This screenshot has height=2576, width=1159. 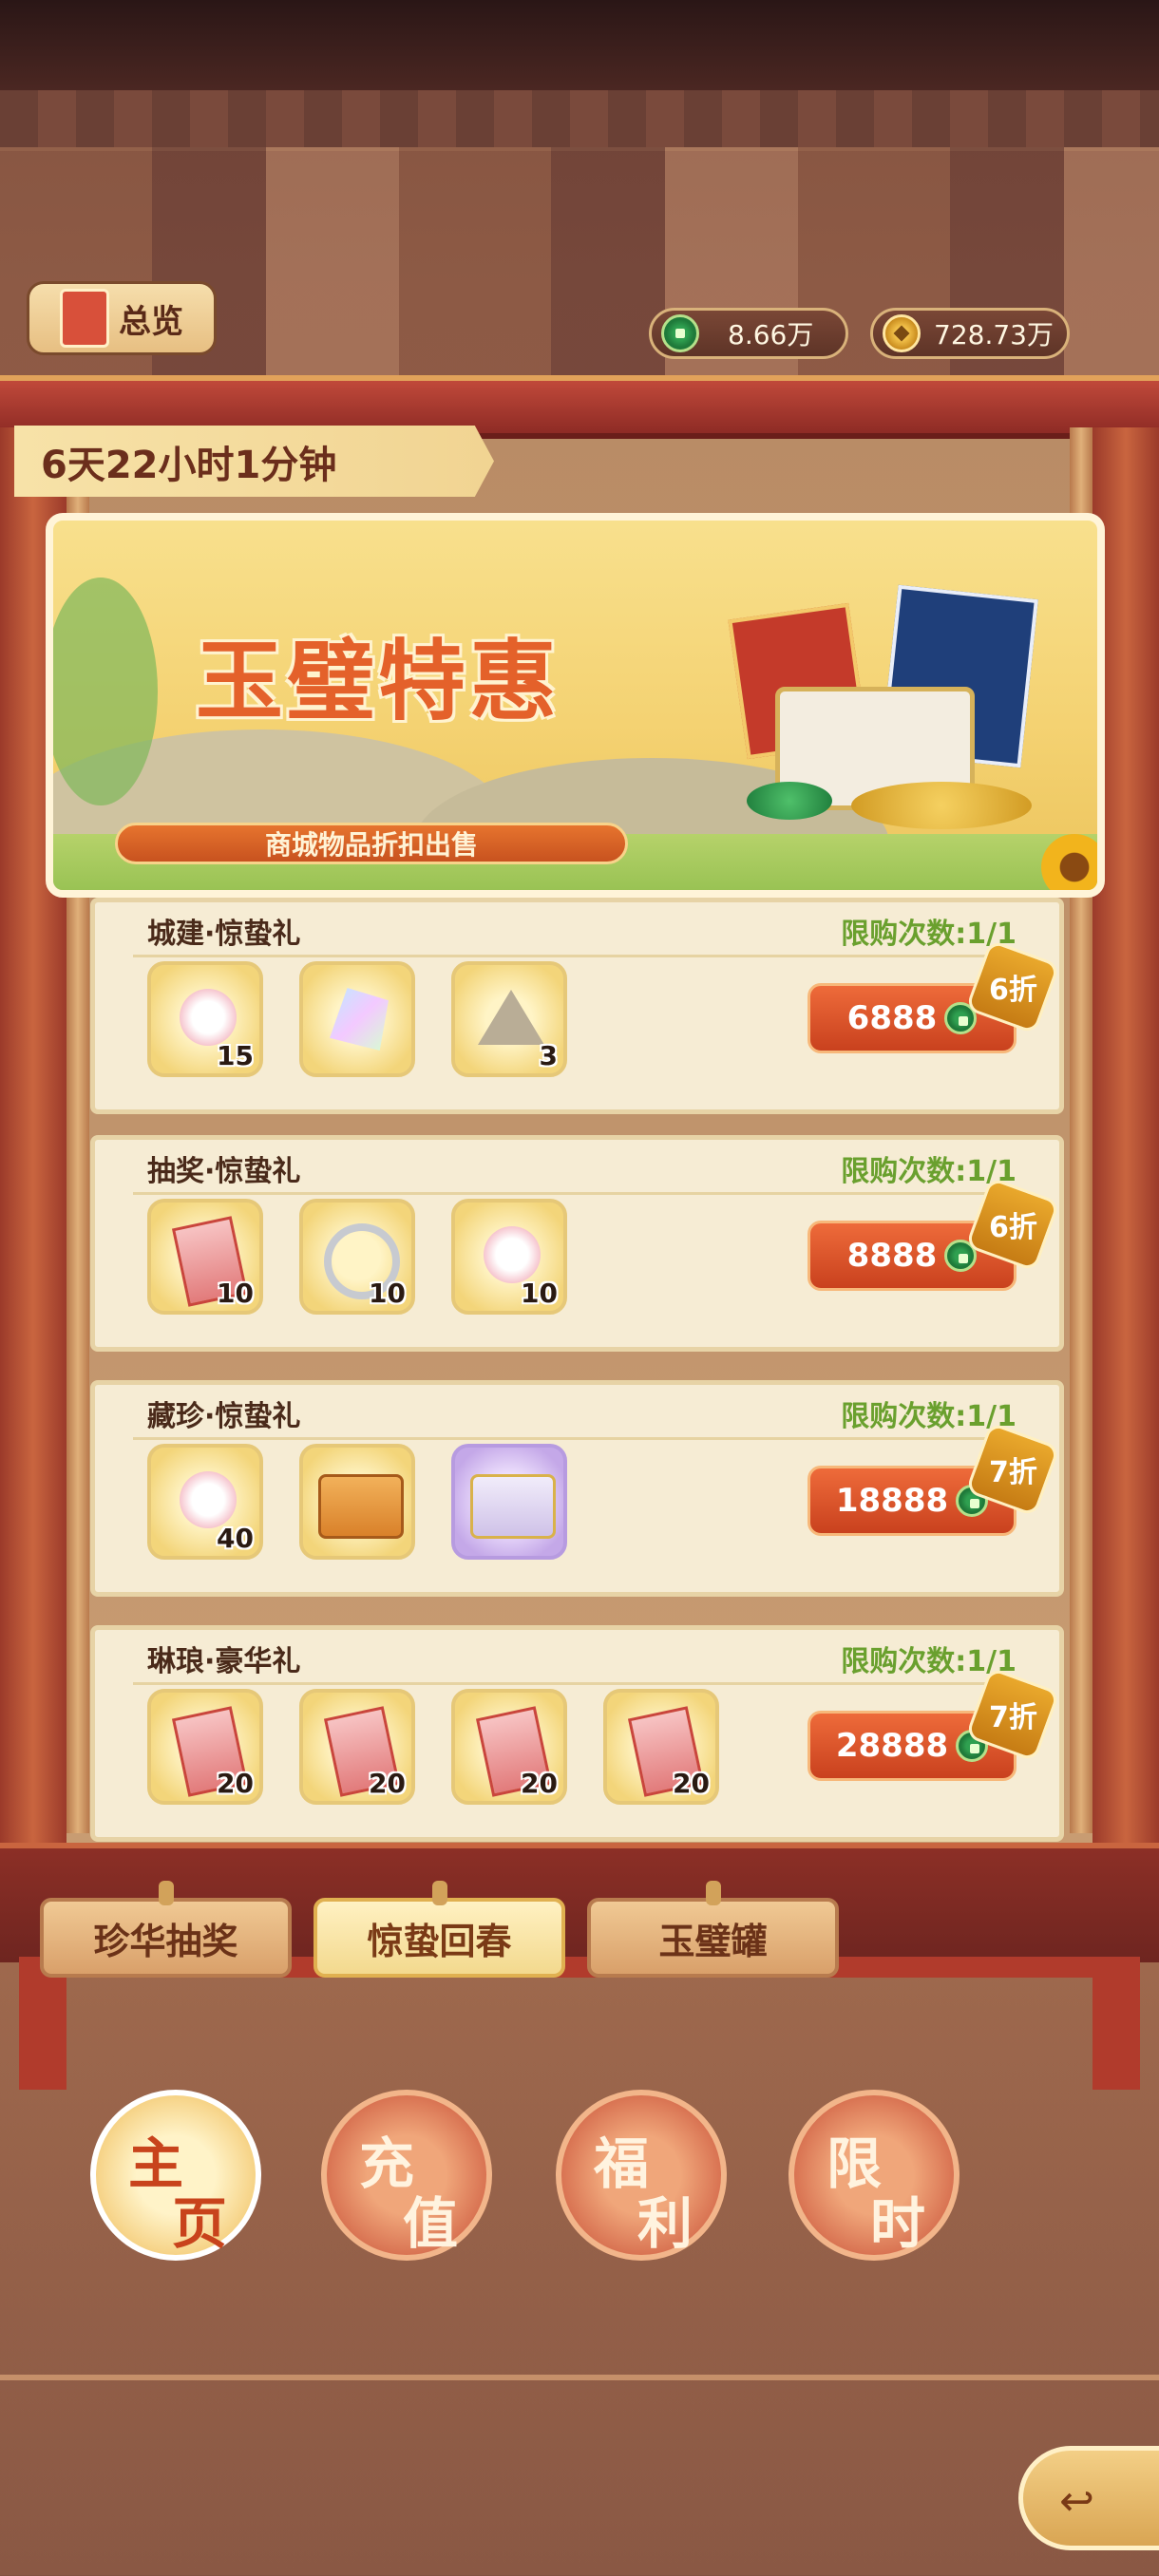 I want to click on tab-label: 玉璧罐, so click(x=713, y=1941).